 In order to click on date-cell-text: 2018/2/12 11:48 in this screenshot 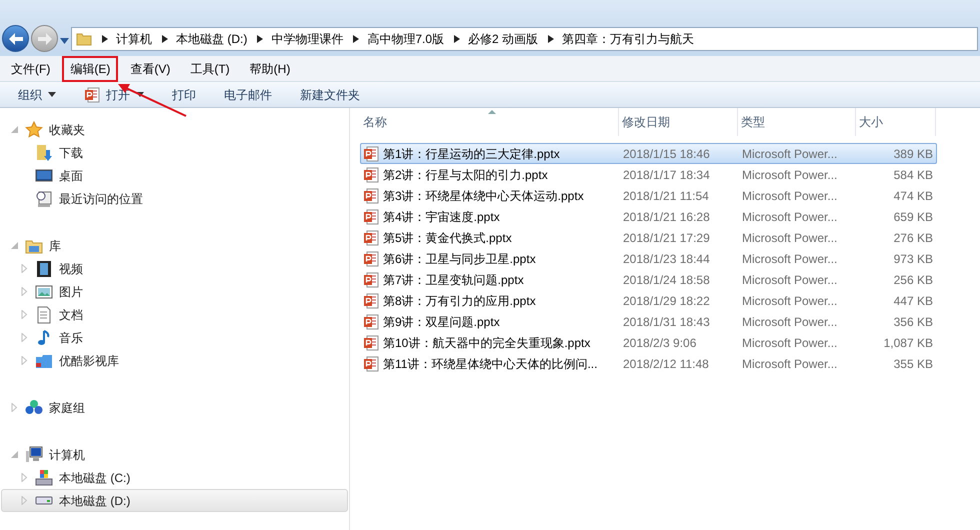, I will do `click(666, 364)`.